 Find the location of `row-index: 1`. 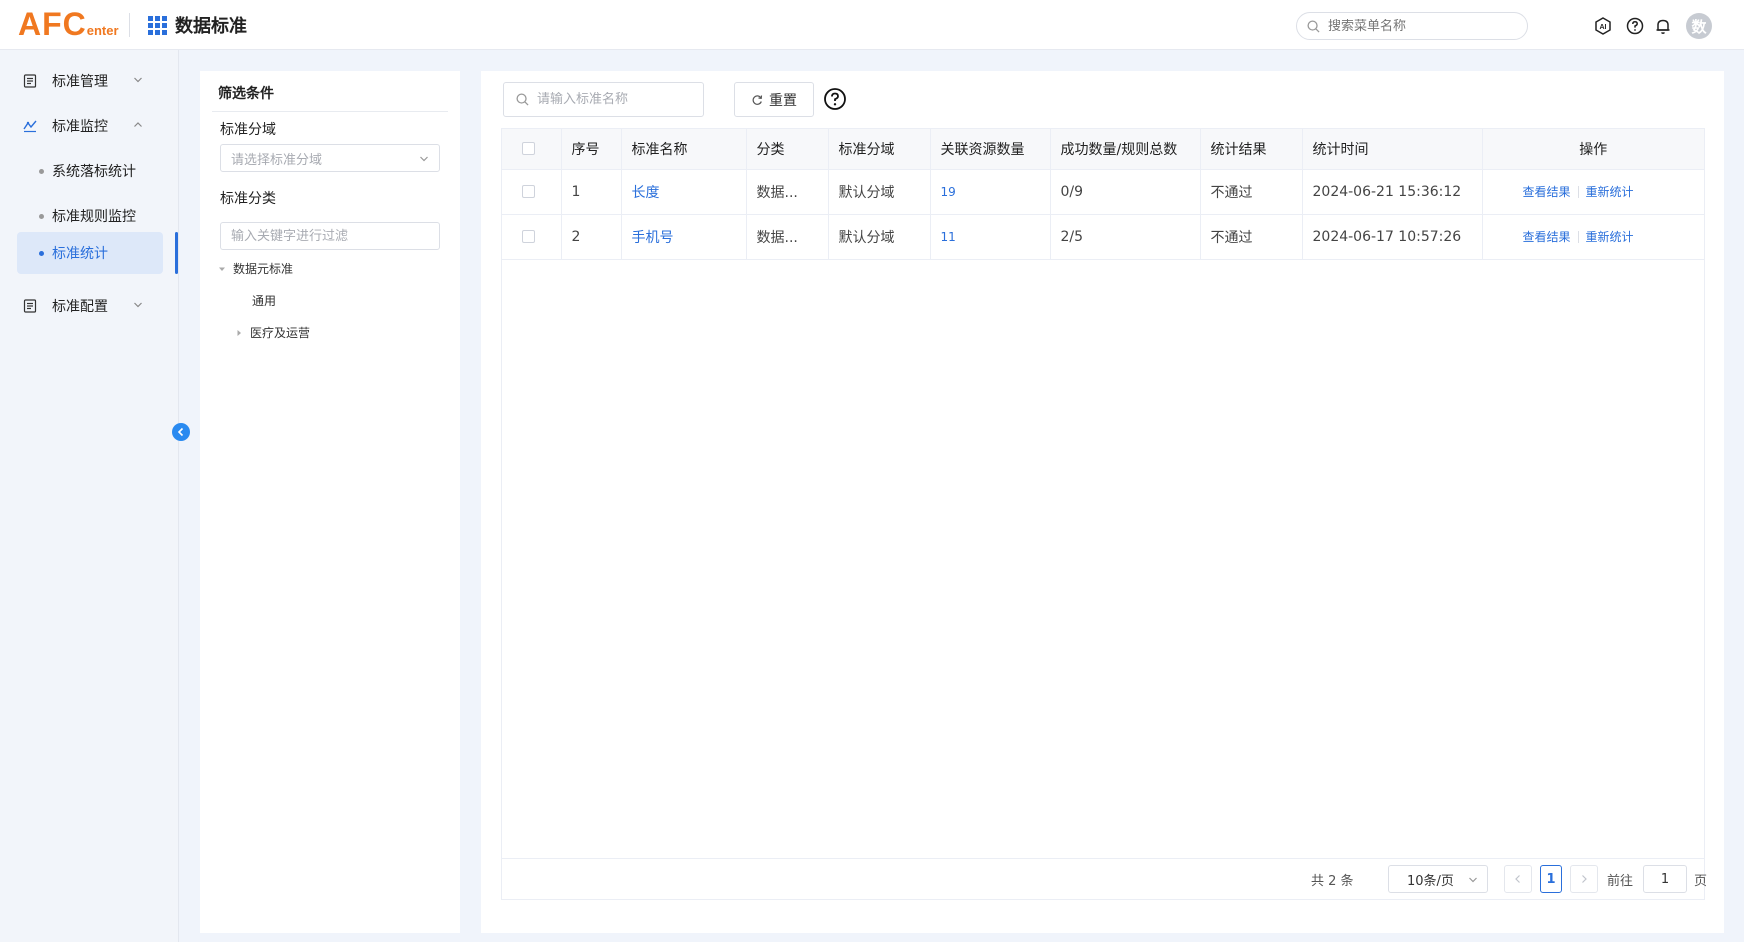

row-index: 1 is located at coordinates (591, 192).